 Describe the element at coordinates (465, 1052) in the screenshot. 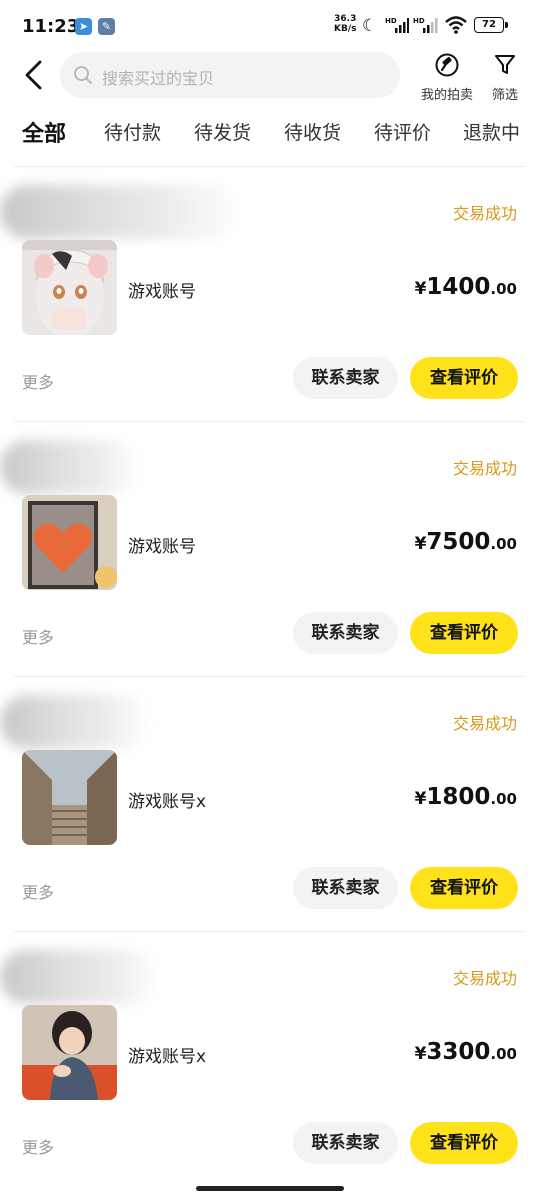

I see `product-price: ¥3300.00` at that location.